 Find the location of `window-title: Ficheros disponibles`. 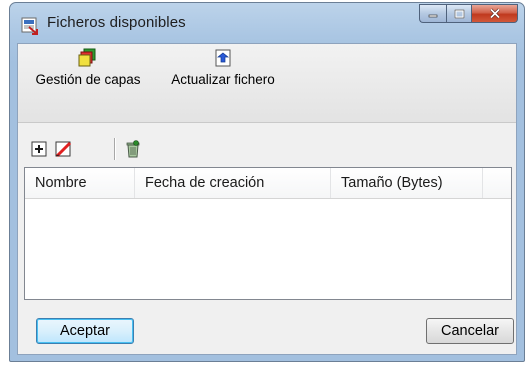

window-title: Ficheros disponibles is located at coordinates (116, 22).